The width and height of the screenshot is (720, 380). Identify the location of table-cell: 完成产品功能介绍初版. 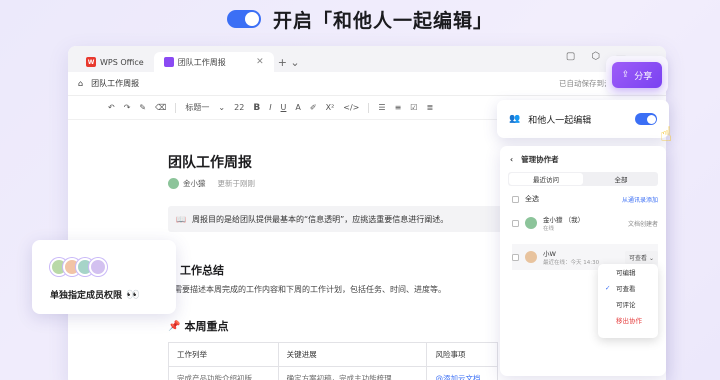
(223, 373).